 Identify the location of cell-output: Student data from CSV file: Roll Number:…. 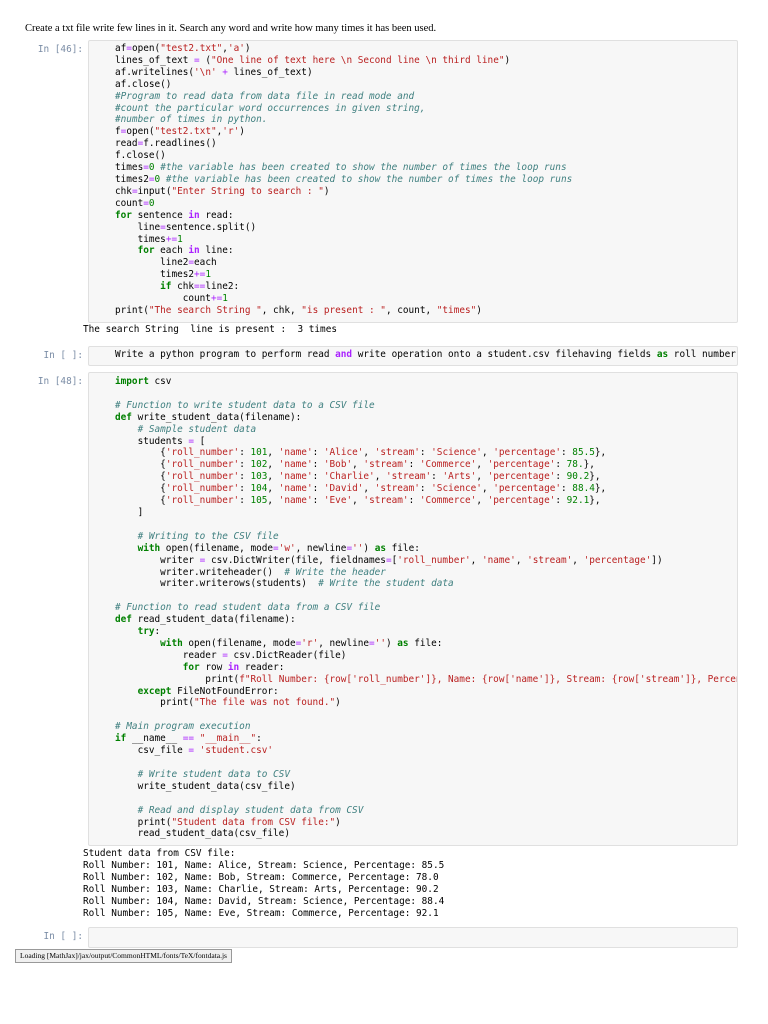
(264, 883).